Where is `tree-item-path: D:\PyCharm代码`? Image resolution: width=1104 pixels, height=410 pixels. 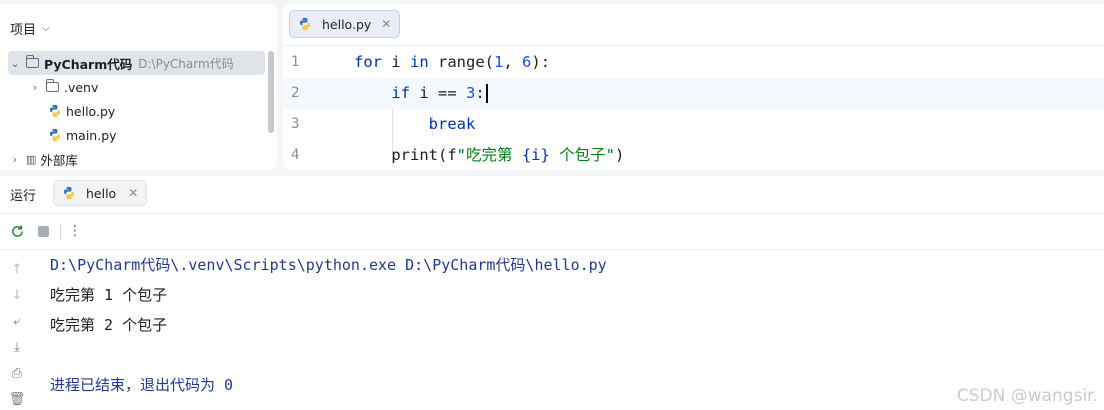
tree-item-path: D:\PyCharm代码 is located at coordinates (186, 63).